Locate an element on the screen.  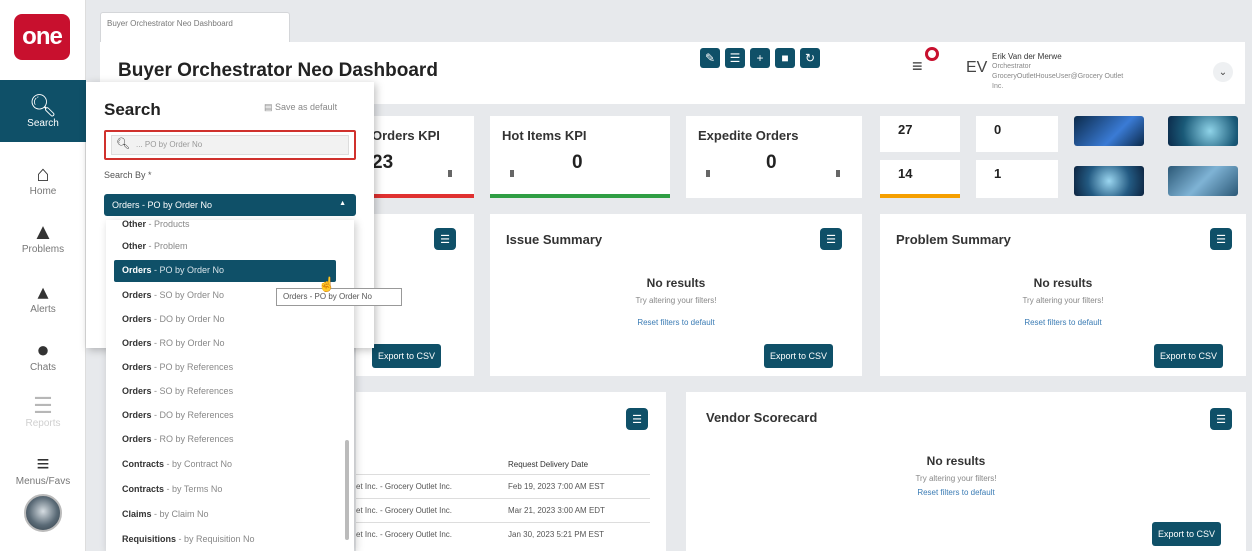
option-item: Contracts - by Contract No is located at coordinates (225, 465).